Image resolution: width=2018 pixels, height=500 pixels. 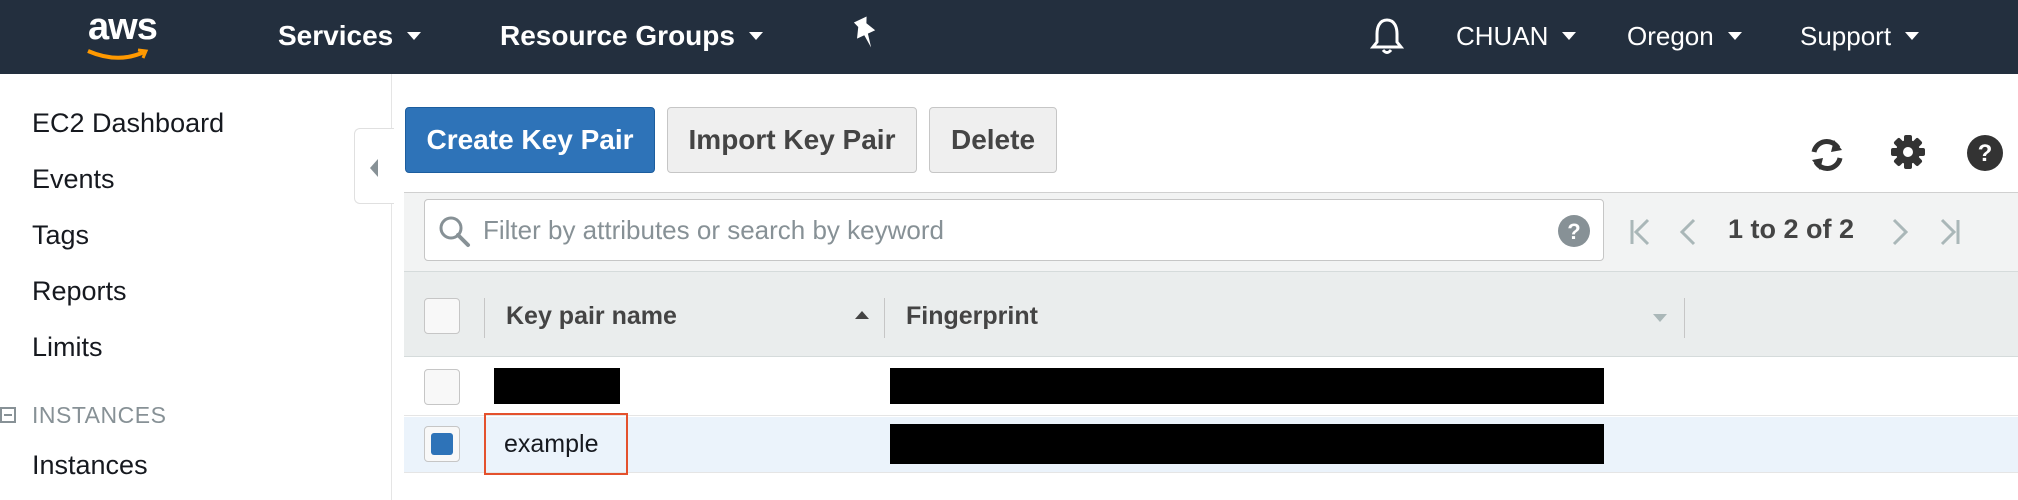 What do you see at coordinates (862, 315) in the screenshot?
I see `sort-ascending-icon` at bounding box center [862, 315].